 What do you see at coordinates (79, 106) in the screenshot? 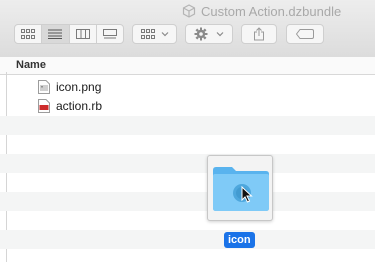
I see `file-name: action.rb` at bounding box center [79, 106].